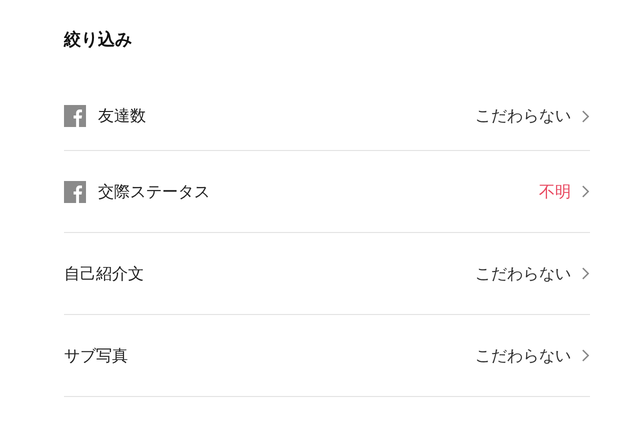 This screenshot has width=640, height=427. What do you see at coordinates (122, 116) in the screenshot?
I see `filter-label: 友達数` at bounding box center [122, 116].